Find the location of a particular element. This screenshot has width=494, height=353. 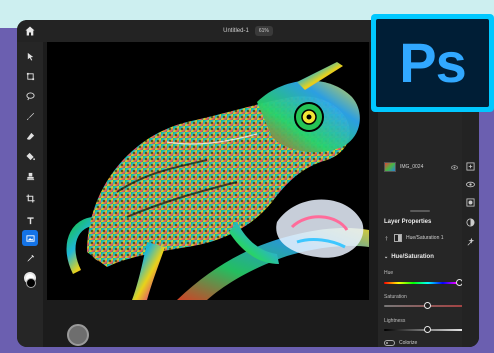

lasso-tool is located at coordinates (30, 96).